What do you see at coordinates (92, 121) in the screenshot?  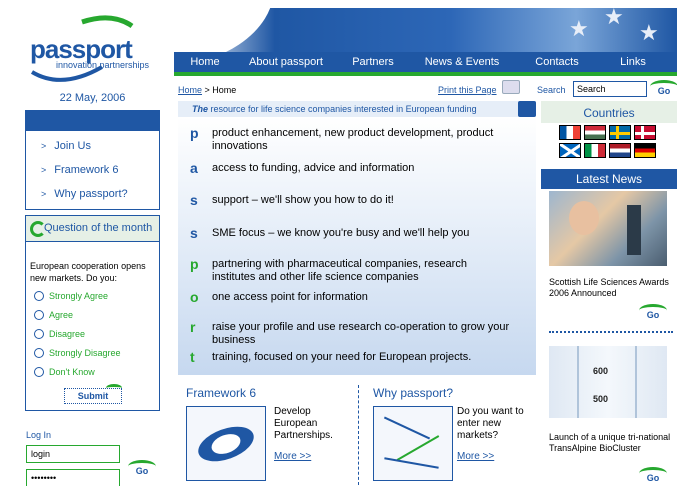 I see `left-nav-header-bar` at bounding box center [92, 121].